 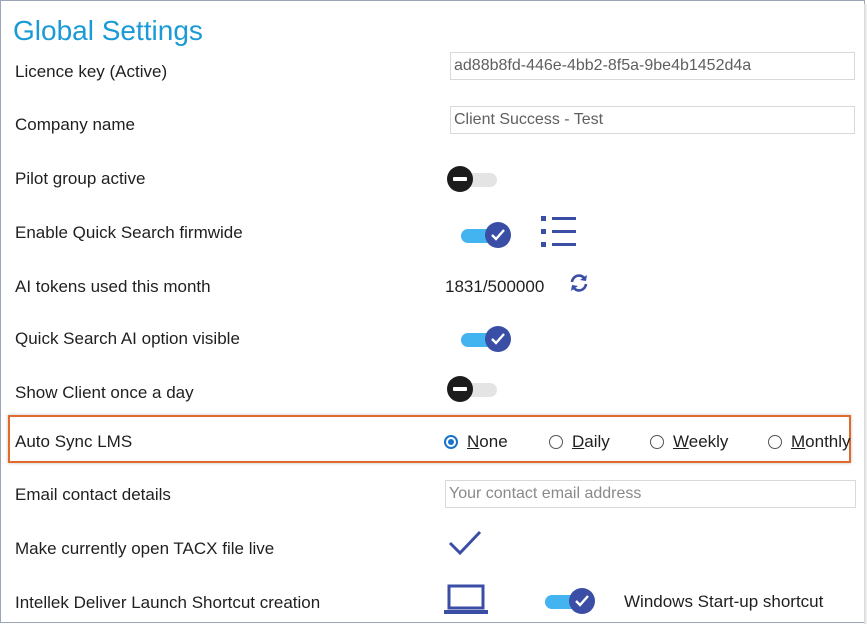 What do you see at coordinates (573, 601) in the screenshot?
I see `startup-shortcut-toggle` at bounding box center [573, 601].